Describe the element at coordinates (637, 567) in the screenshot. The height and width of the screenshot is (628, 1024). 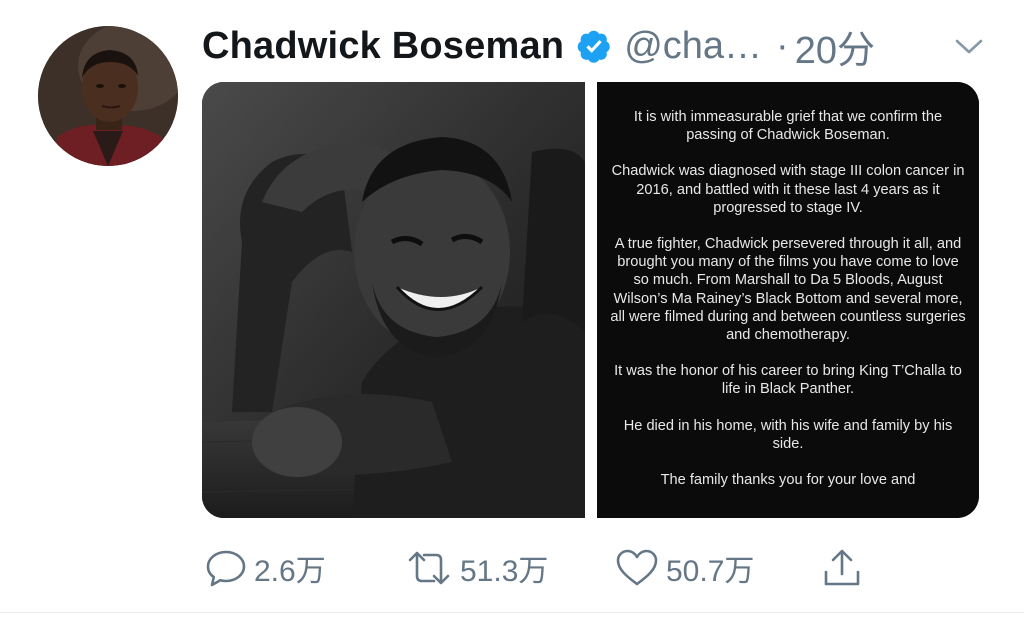
I see `heart-icon` at that location.